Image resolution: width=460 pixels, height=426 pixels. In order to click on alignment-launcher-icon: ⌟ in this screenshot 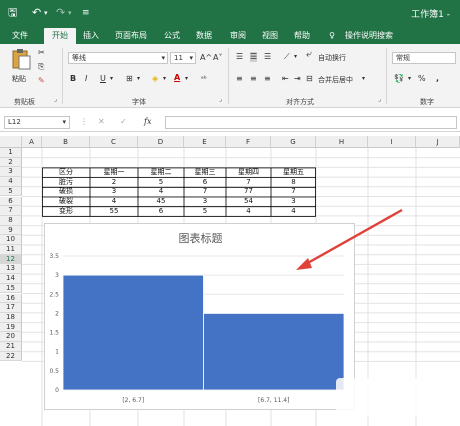, I will do `click(379, 100)`.